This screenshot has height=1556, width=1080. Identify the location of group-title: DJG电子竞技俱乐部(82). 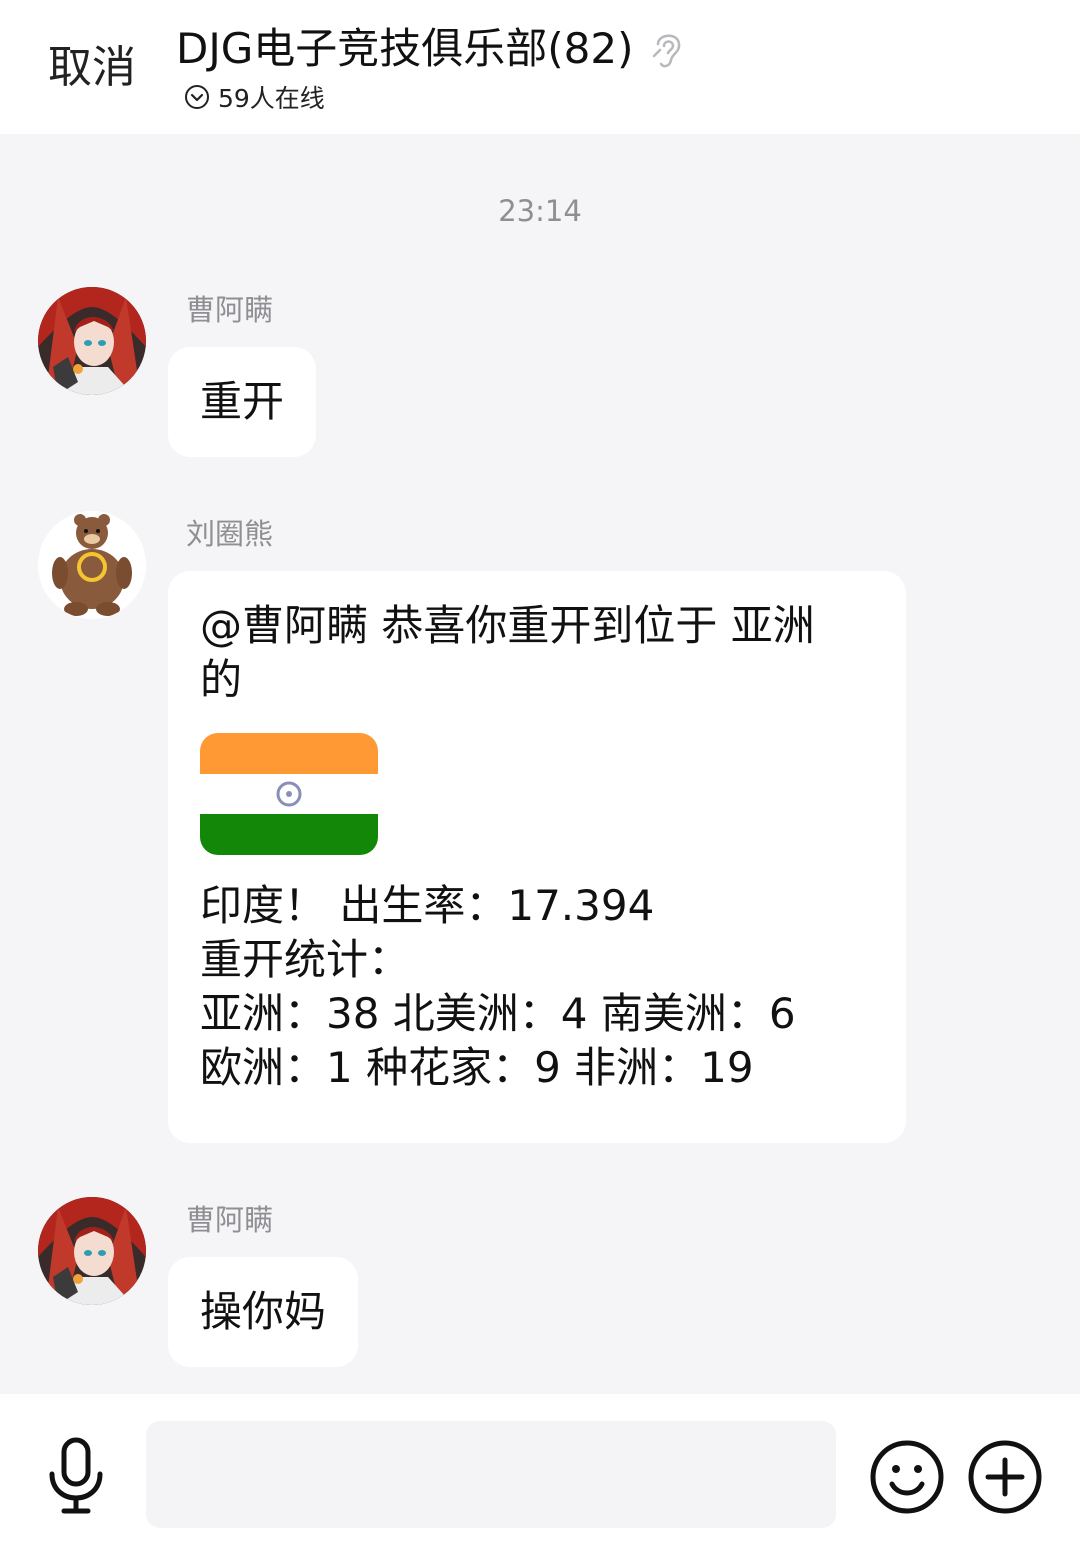
(405, 49).